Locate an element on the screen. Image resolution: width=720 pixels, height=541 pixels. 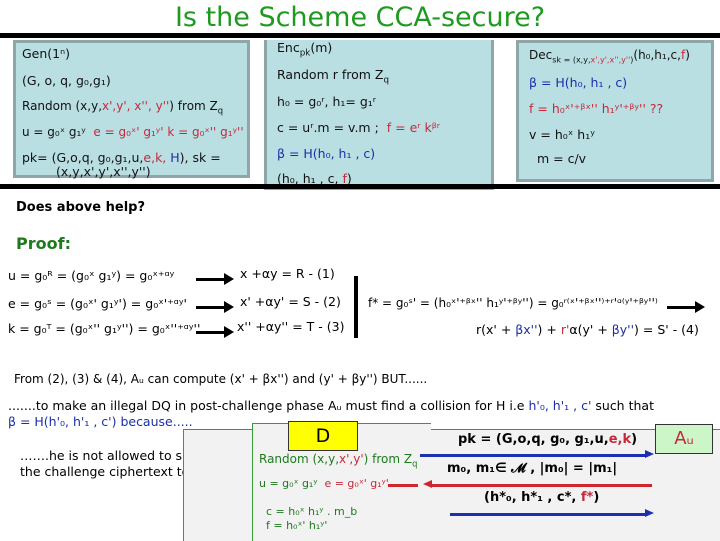
enc-line-2-sub: q is located at coordinates (386, 80).